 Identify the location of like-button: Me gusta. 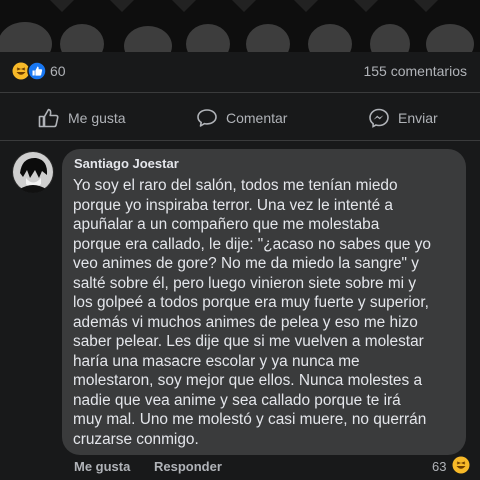
(82, 118).